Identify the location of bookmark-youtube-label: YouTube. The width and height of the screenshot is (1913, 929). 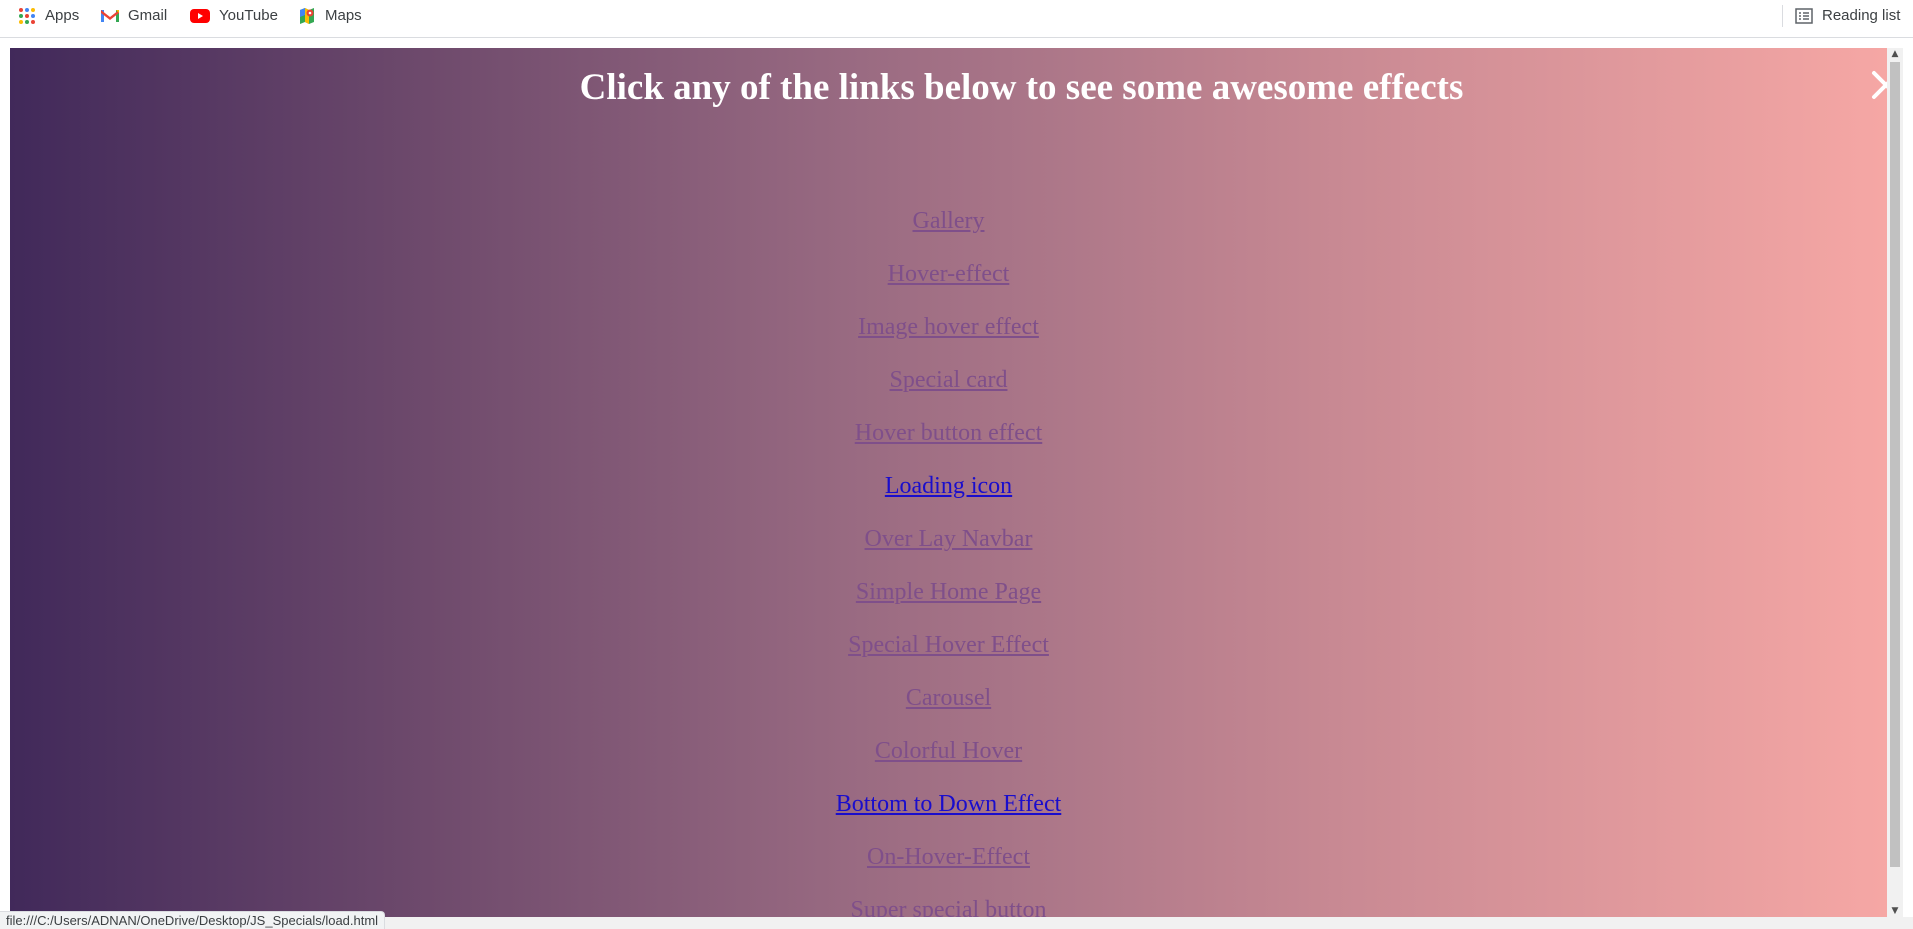
(248, 15).